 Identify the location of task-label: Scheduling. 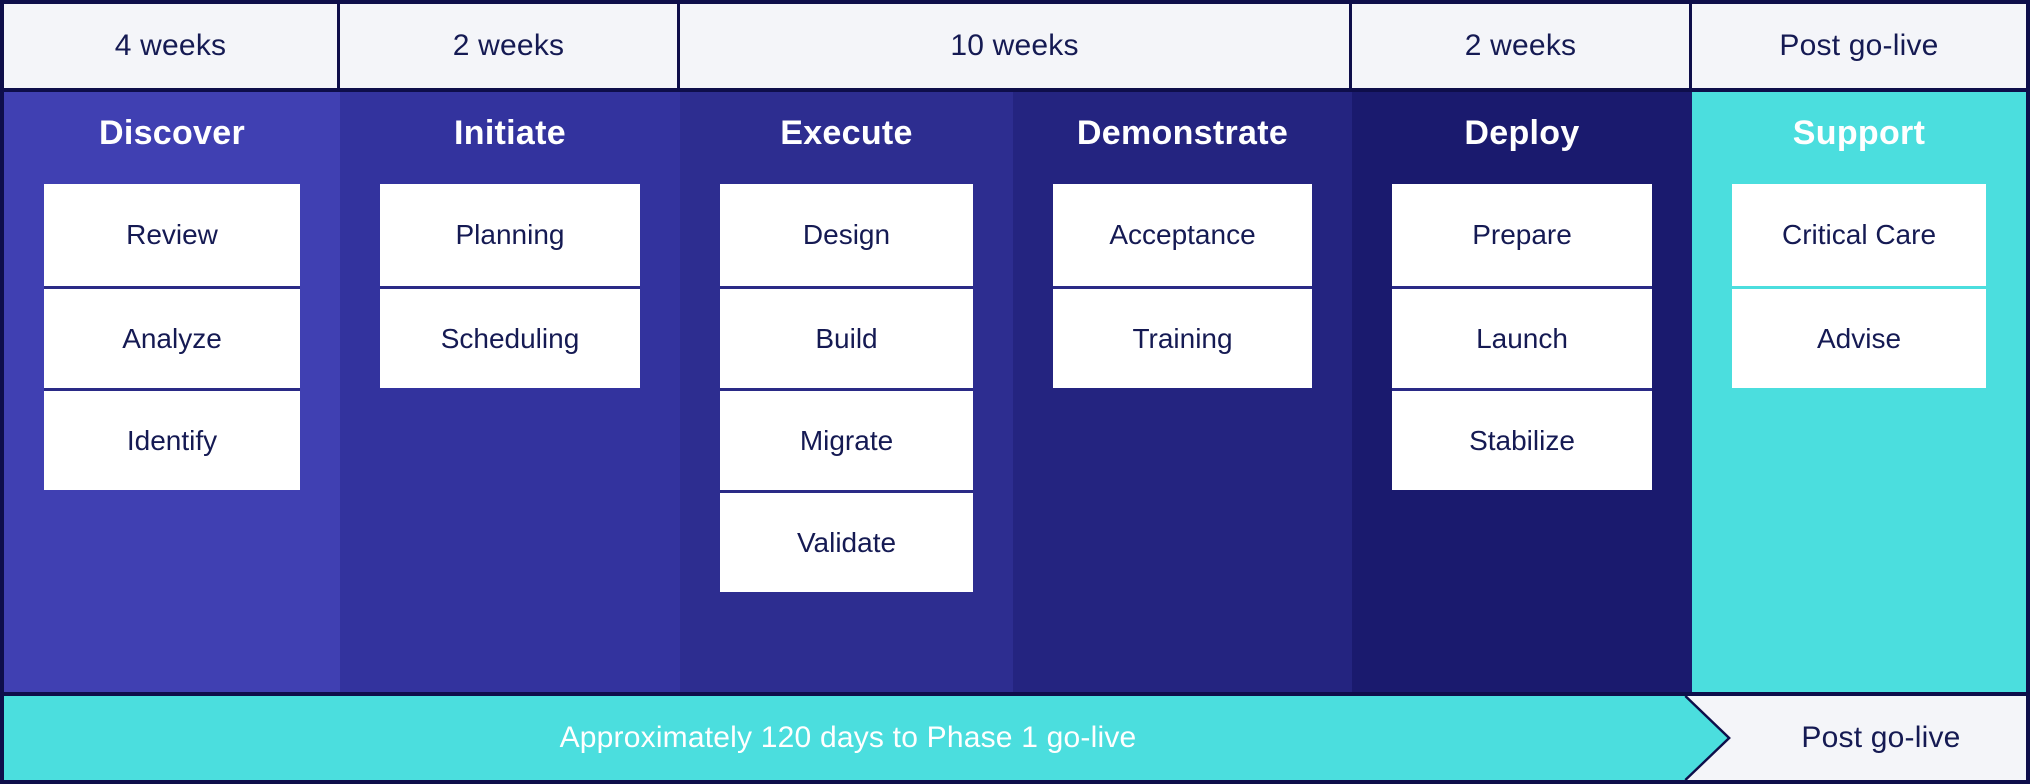
(510, 338).